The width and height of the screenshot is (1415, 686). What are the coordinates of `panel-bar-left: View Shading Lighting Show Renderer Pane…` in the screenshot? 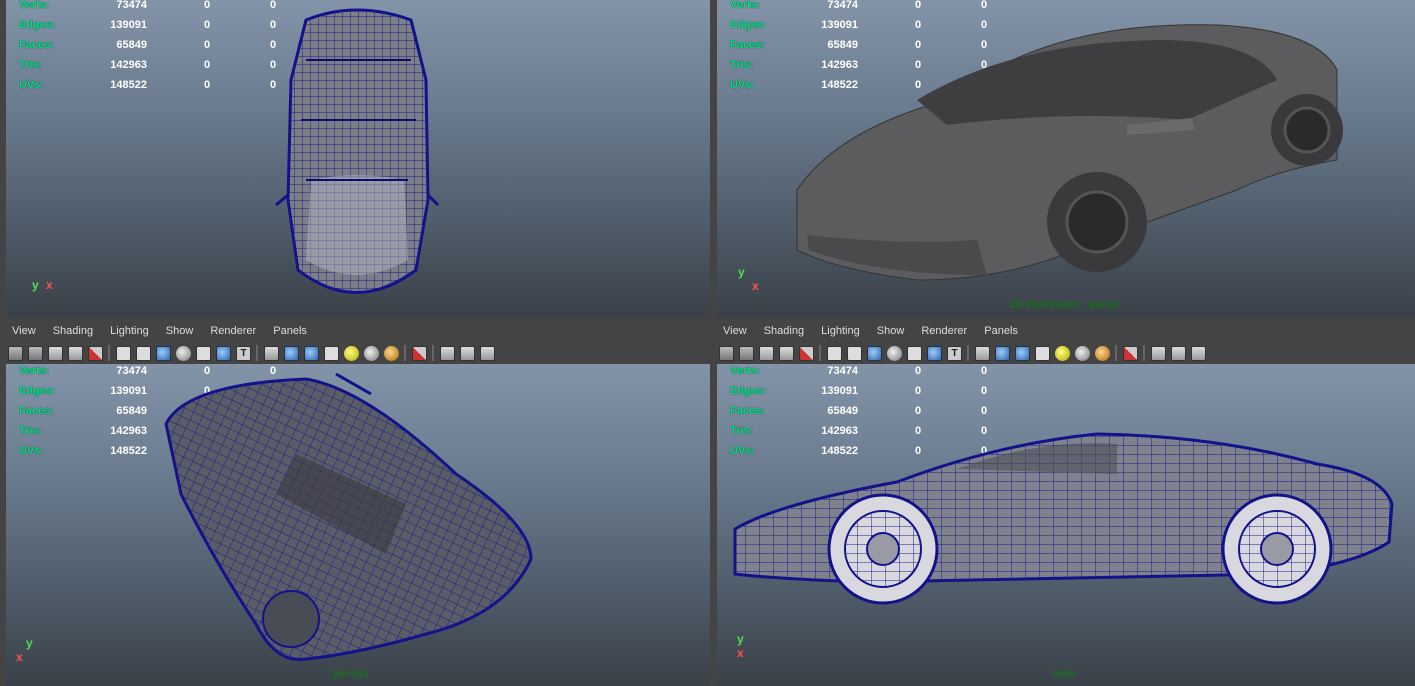 It's located at (358, 342).